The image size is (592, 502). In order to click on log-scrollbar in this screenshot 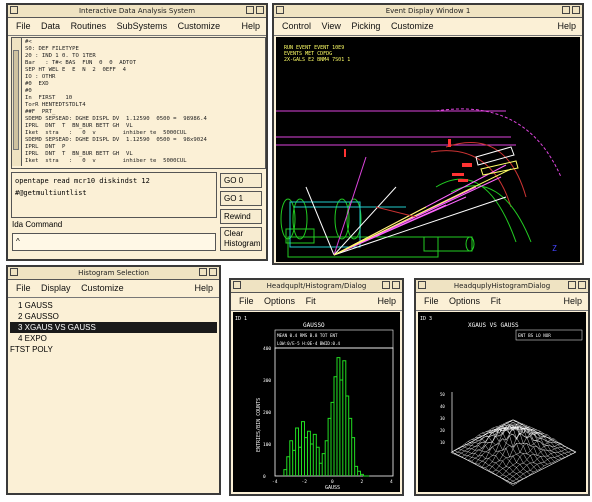, I will do `click(17, 102)`.